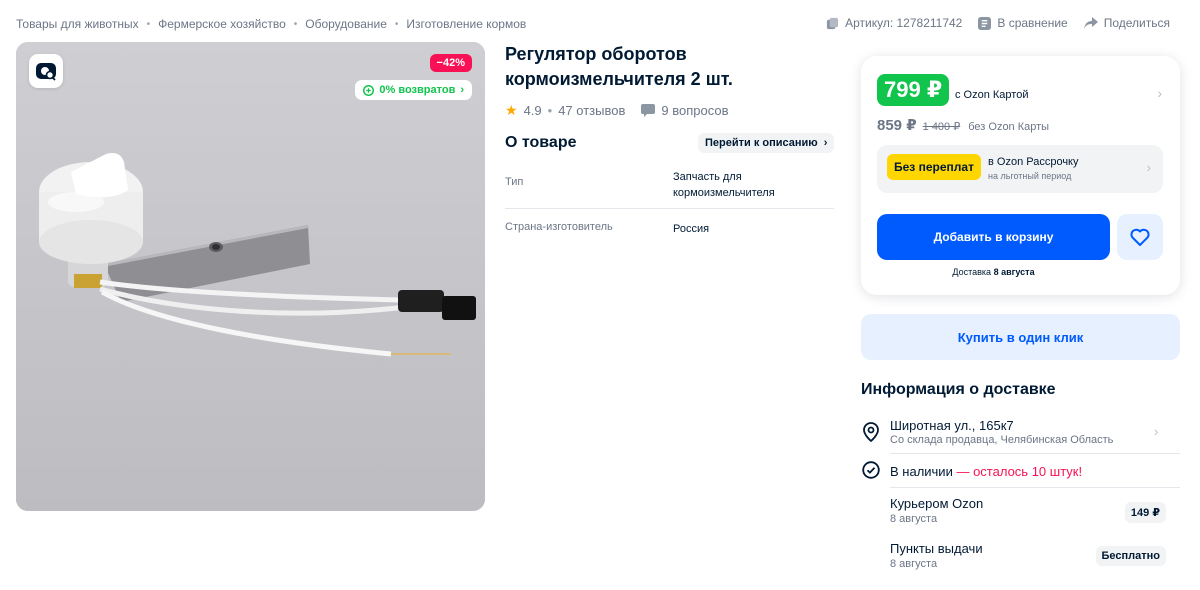 The height and width of the screenshot is (590, 1200). What do you see at coordinates (346, 24) in the screenshot?
I see `breadcrumb-item: Оборудование` at bounding box center [346, 24].